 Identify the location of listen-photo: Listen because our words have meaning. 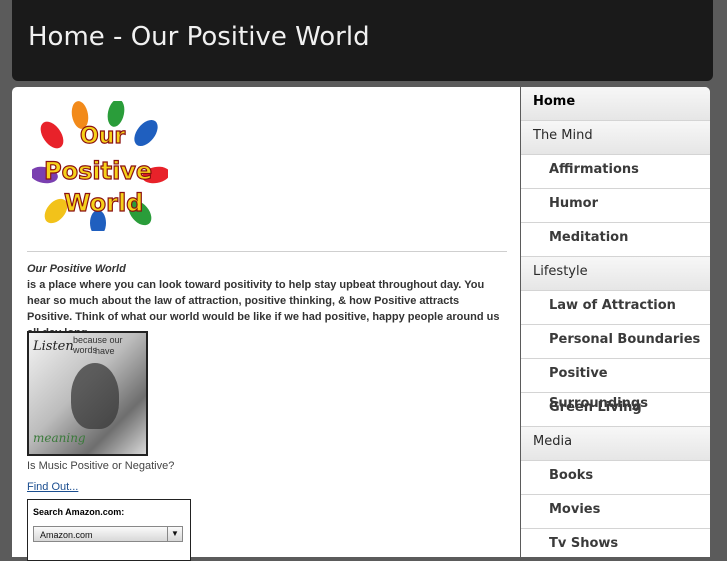
(87, 393).